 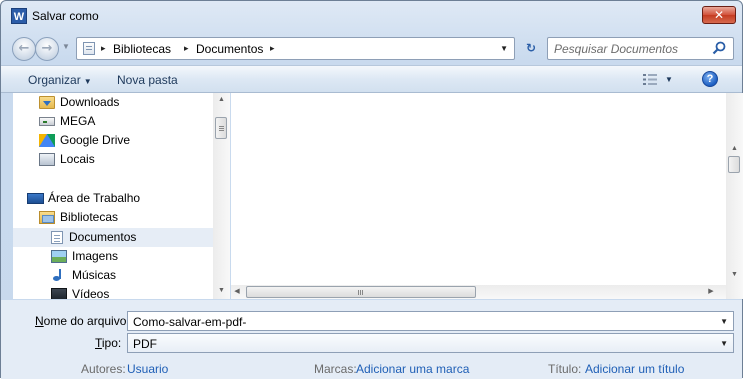 What do you see at coordinates (82, 321) in the screenshot?
I see `filename-label: Nome do arquivo:` at bounding box center [82, 321].